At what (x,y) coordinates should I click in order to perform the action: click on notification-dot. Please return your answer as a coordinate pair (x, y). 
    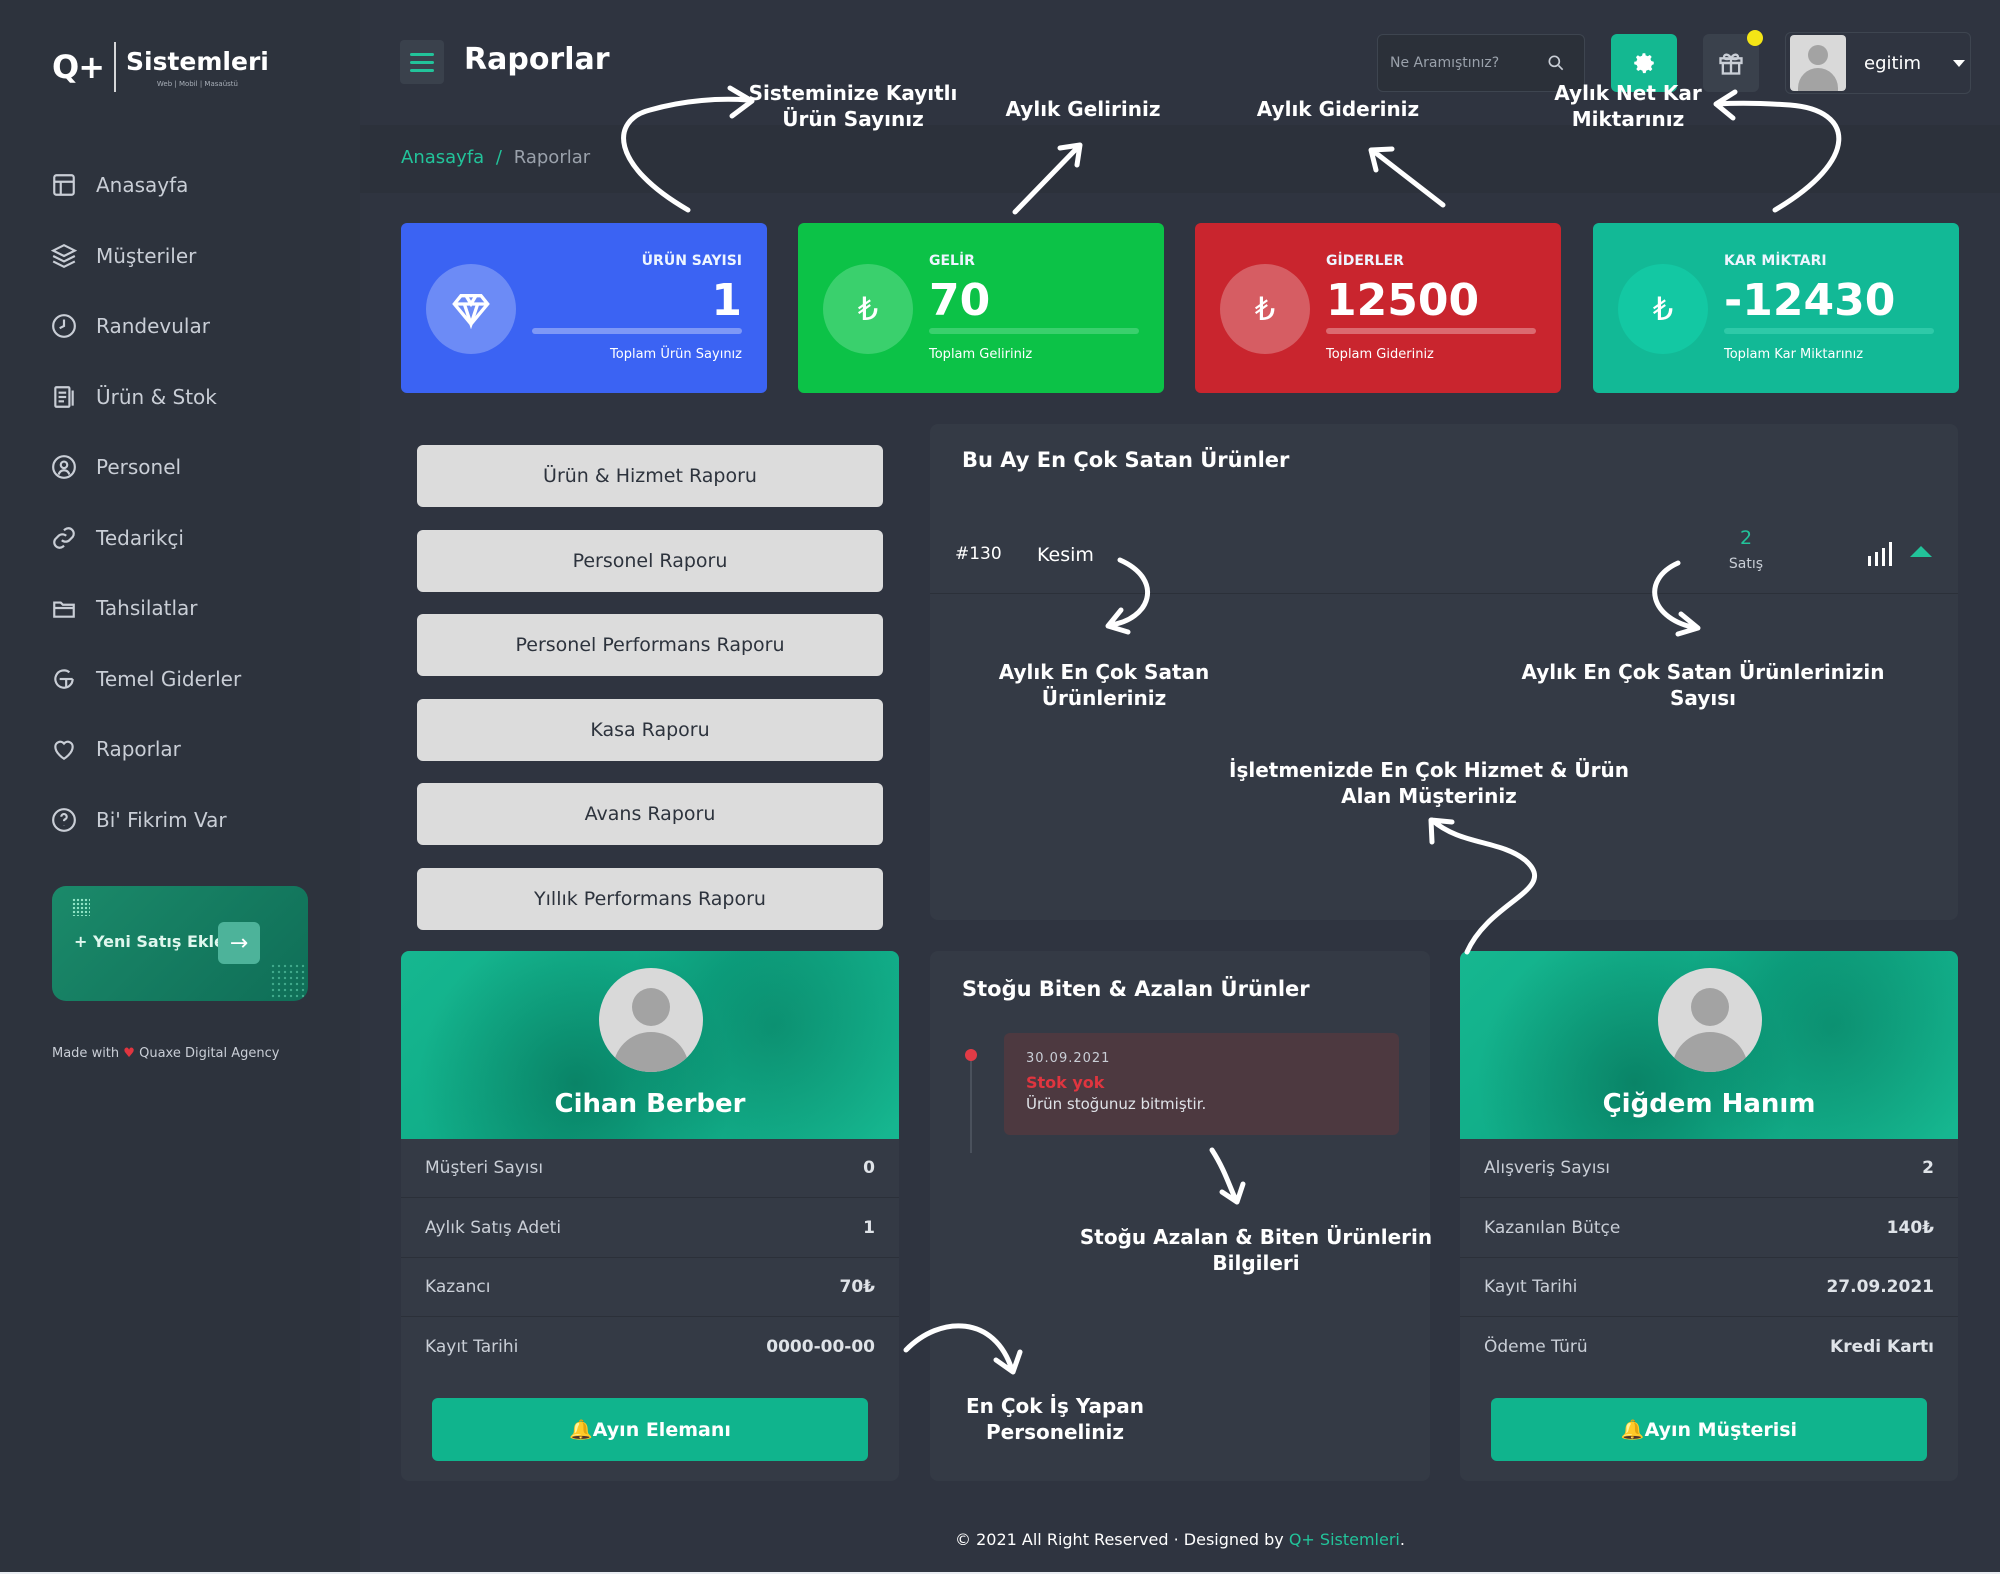
    Looking at the image, I should click on (1755, 38).